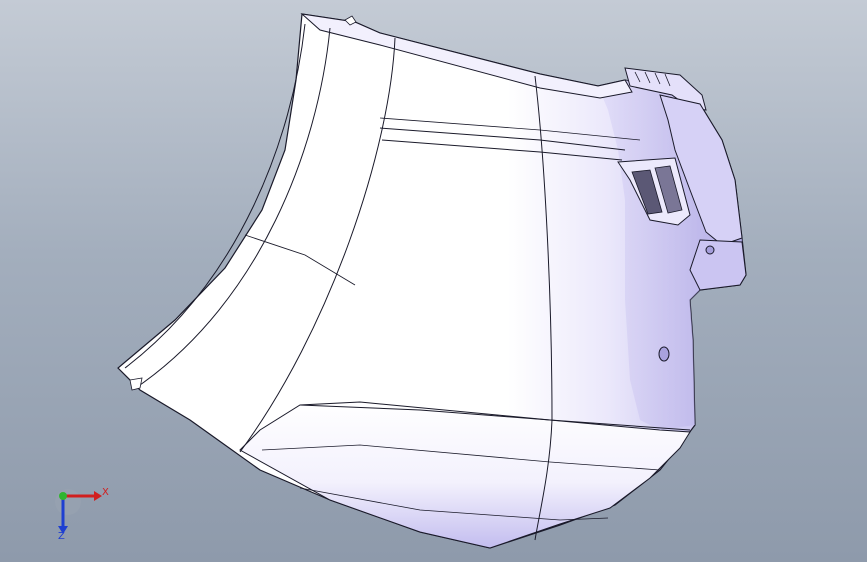  I want to click on mount-hole, so click(710, 250).